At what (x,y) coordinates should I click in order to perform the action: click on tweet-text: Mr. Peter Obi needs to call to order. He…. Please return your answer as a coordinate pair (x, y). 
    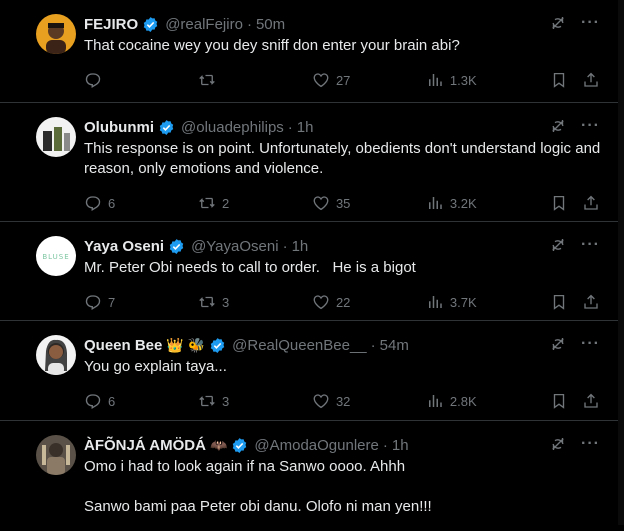
    Looking at the image, I should click on (250, 267).